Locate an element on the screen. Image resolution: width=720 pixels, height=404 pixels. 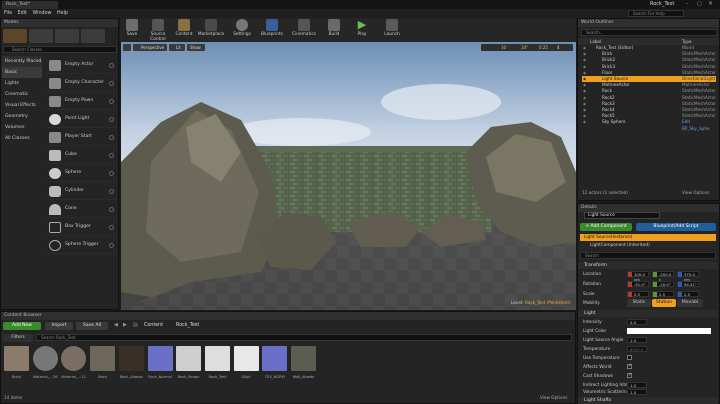
launch-button: Launch is located at coordinates (392, 29).